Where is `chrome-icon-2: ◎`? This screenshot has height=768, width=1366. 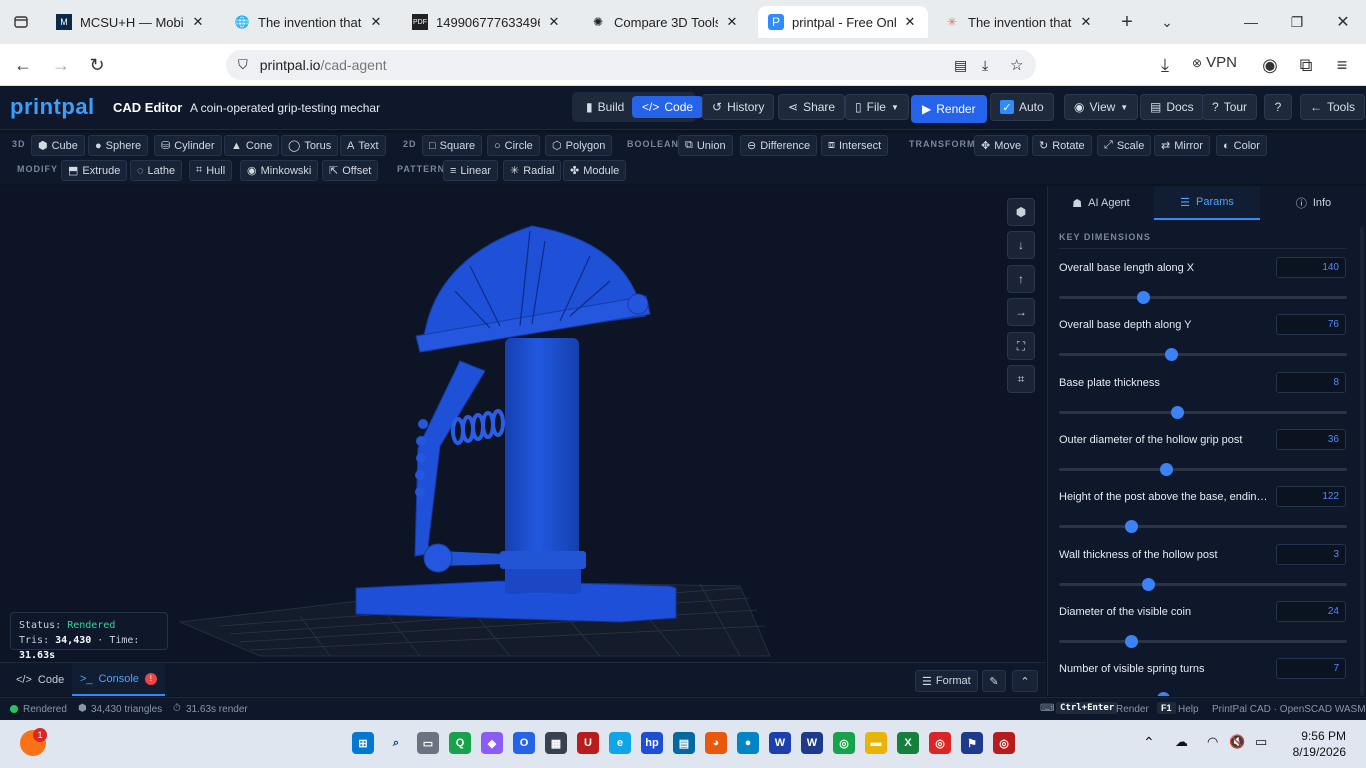 chrome-icon-2: ◎ is located at coordinates (940, 743).